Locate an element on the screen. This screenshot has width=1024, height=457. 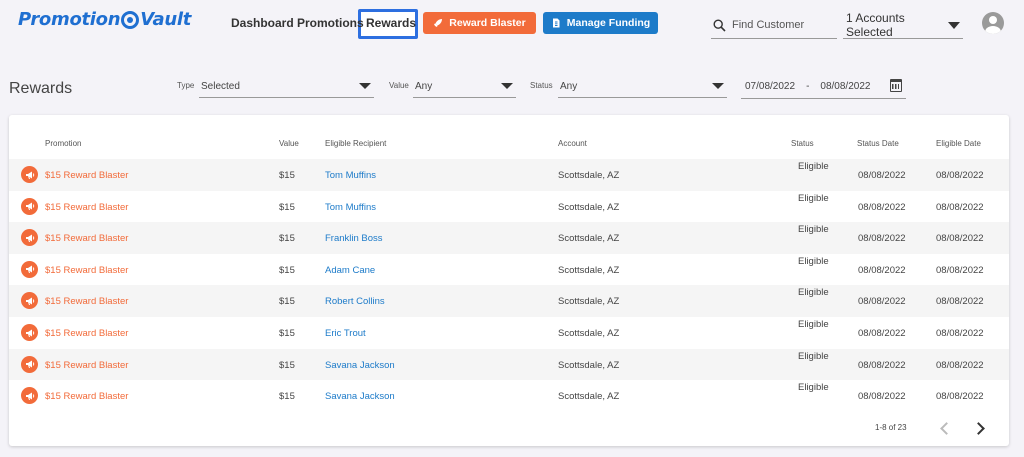
type-filter-select: Selected is located at coordinates (286, 86).